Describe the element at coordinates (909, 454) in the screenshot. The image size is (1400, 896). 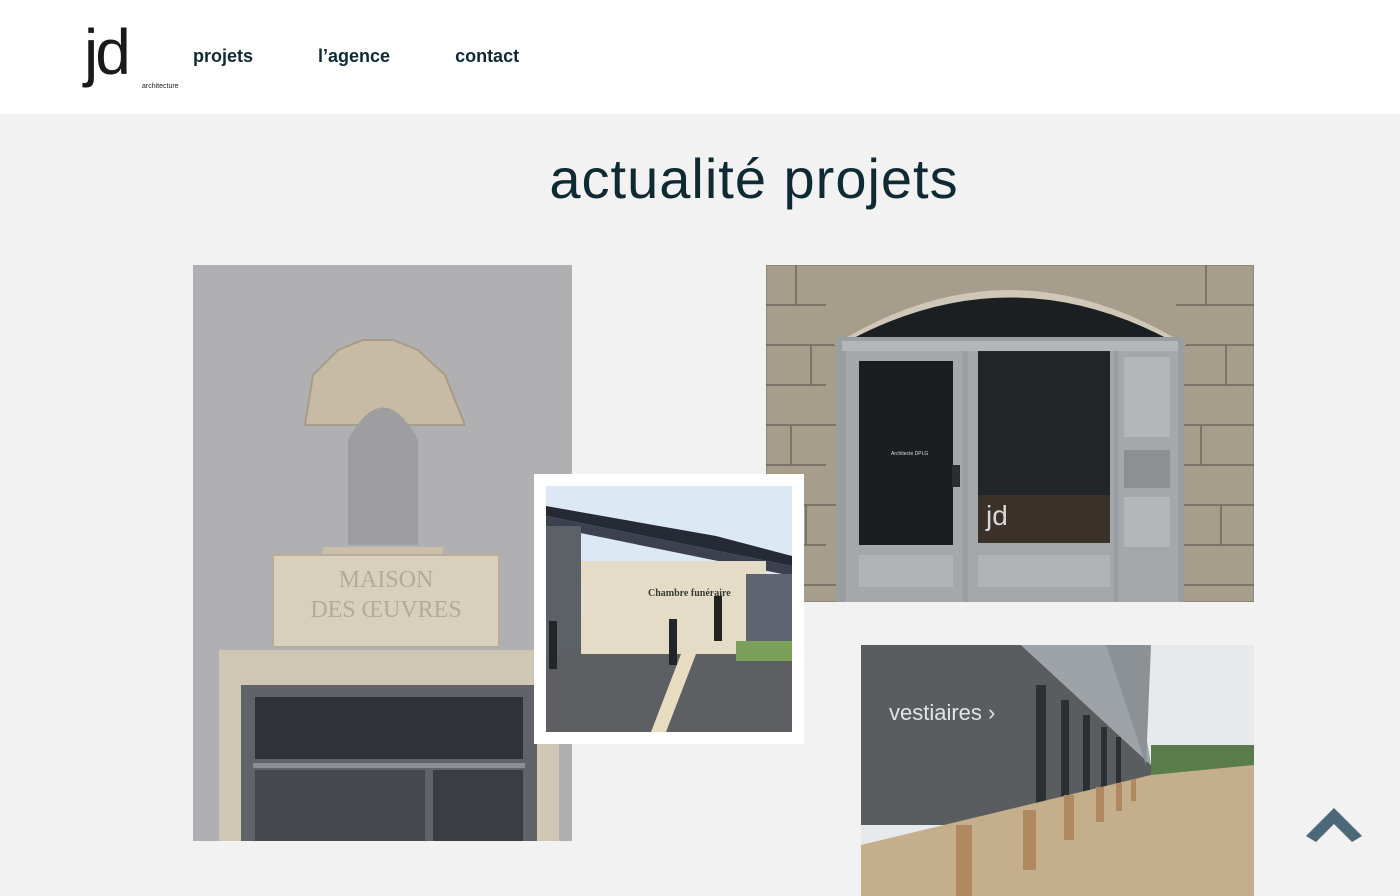
I see `vitrine-sign: Architecte DPLG` at that location.